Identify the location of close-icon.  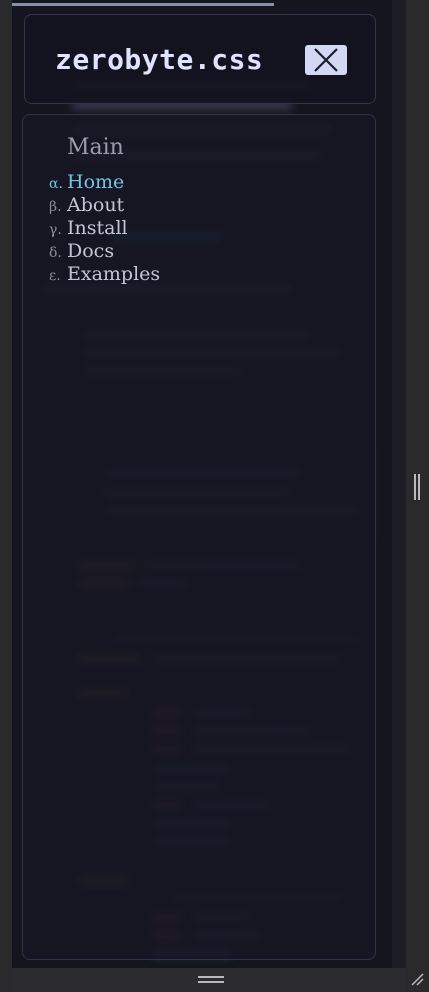
(326, 60).